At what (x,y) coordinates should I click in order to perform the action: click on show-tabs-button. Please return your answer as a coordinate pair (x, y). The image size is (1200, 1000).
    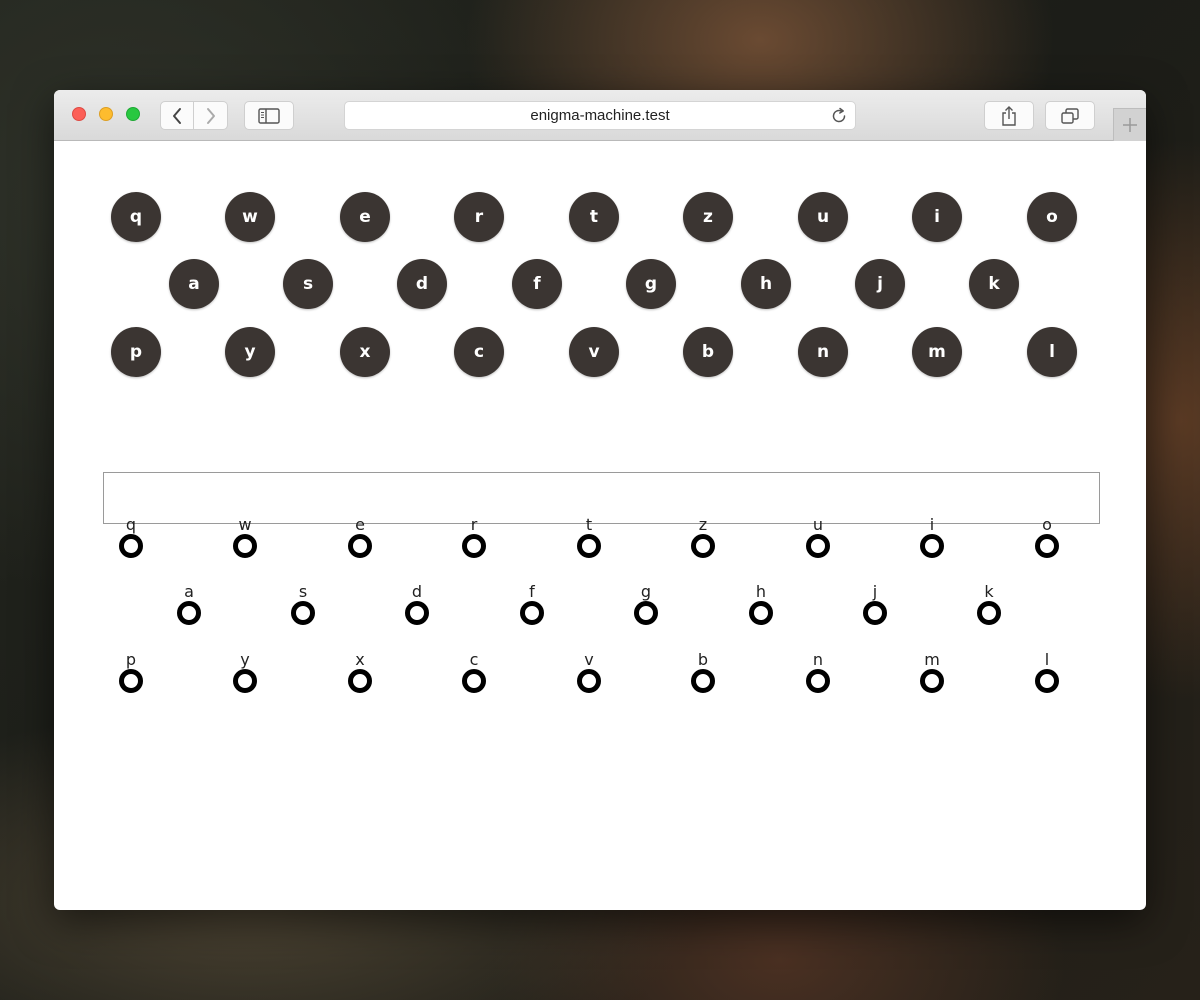
    Looking at the image, I should click on (1070, 115).